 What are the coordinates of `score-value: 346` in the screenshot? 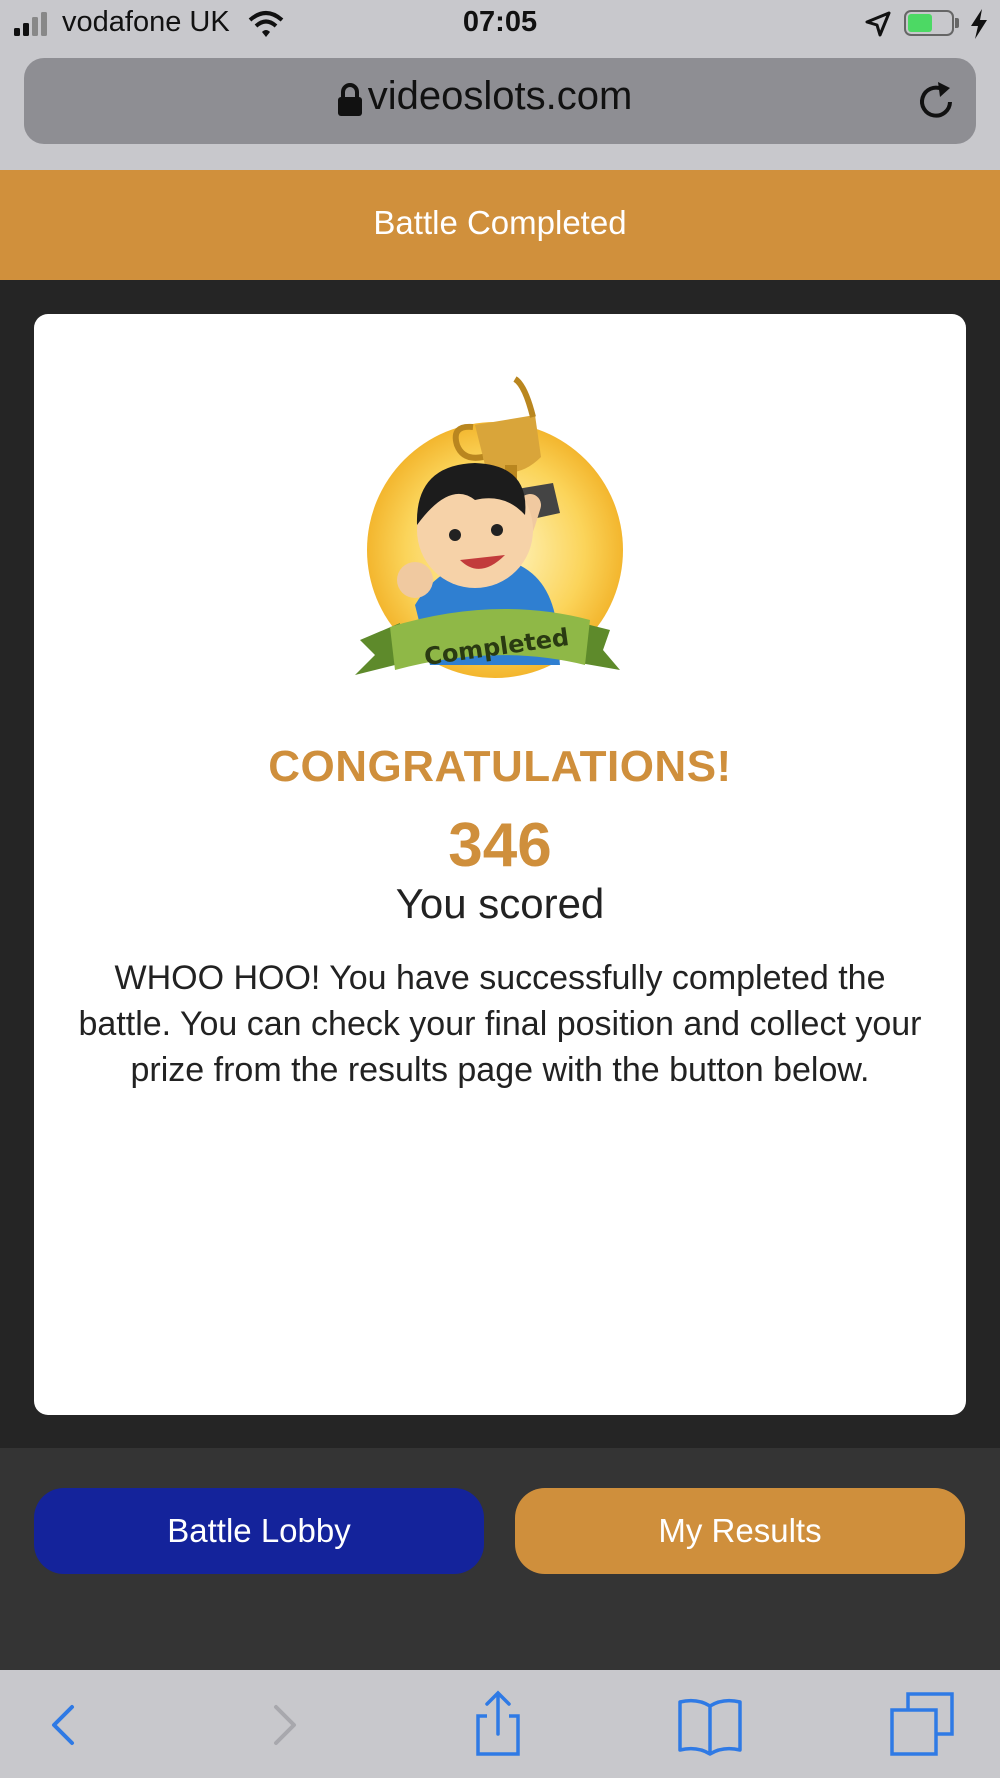 It's located at (500, 845).